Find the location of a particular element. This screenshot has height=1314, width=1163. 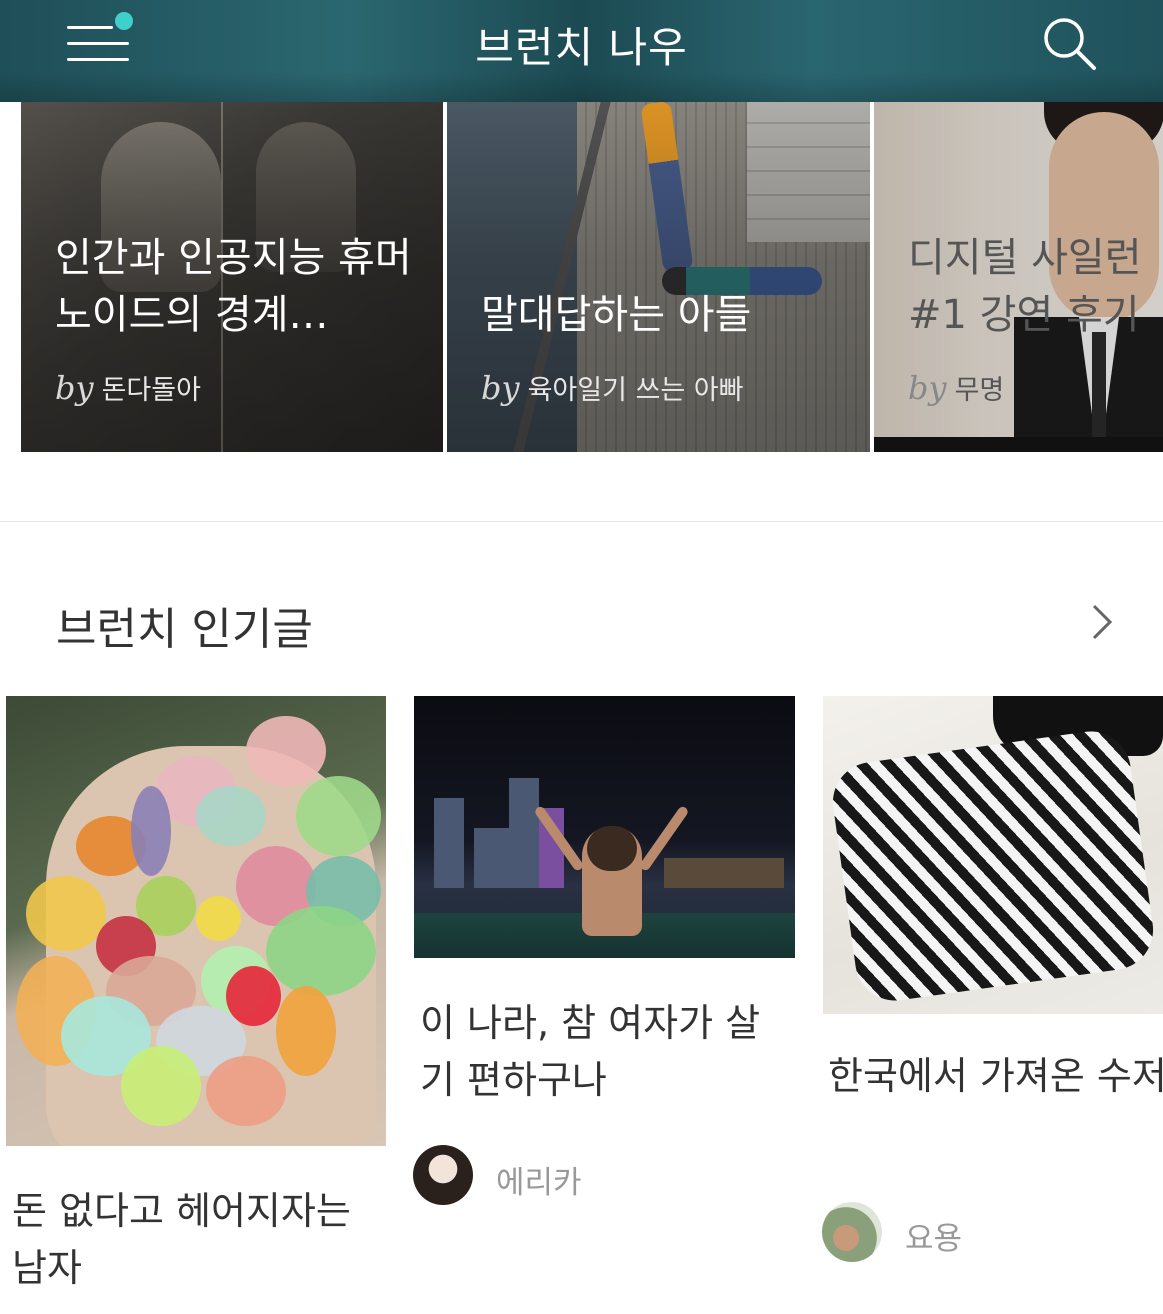

page-title: 브런치 나우 is located at coordinates (581, 47).